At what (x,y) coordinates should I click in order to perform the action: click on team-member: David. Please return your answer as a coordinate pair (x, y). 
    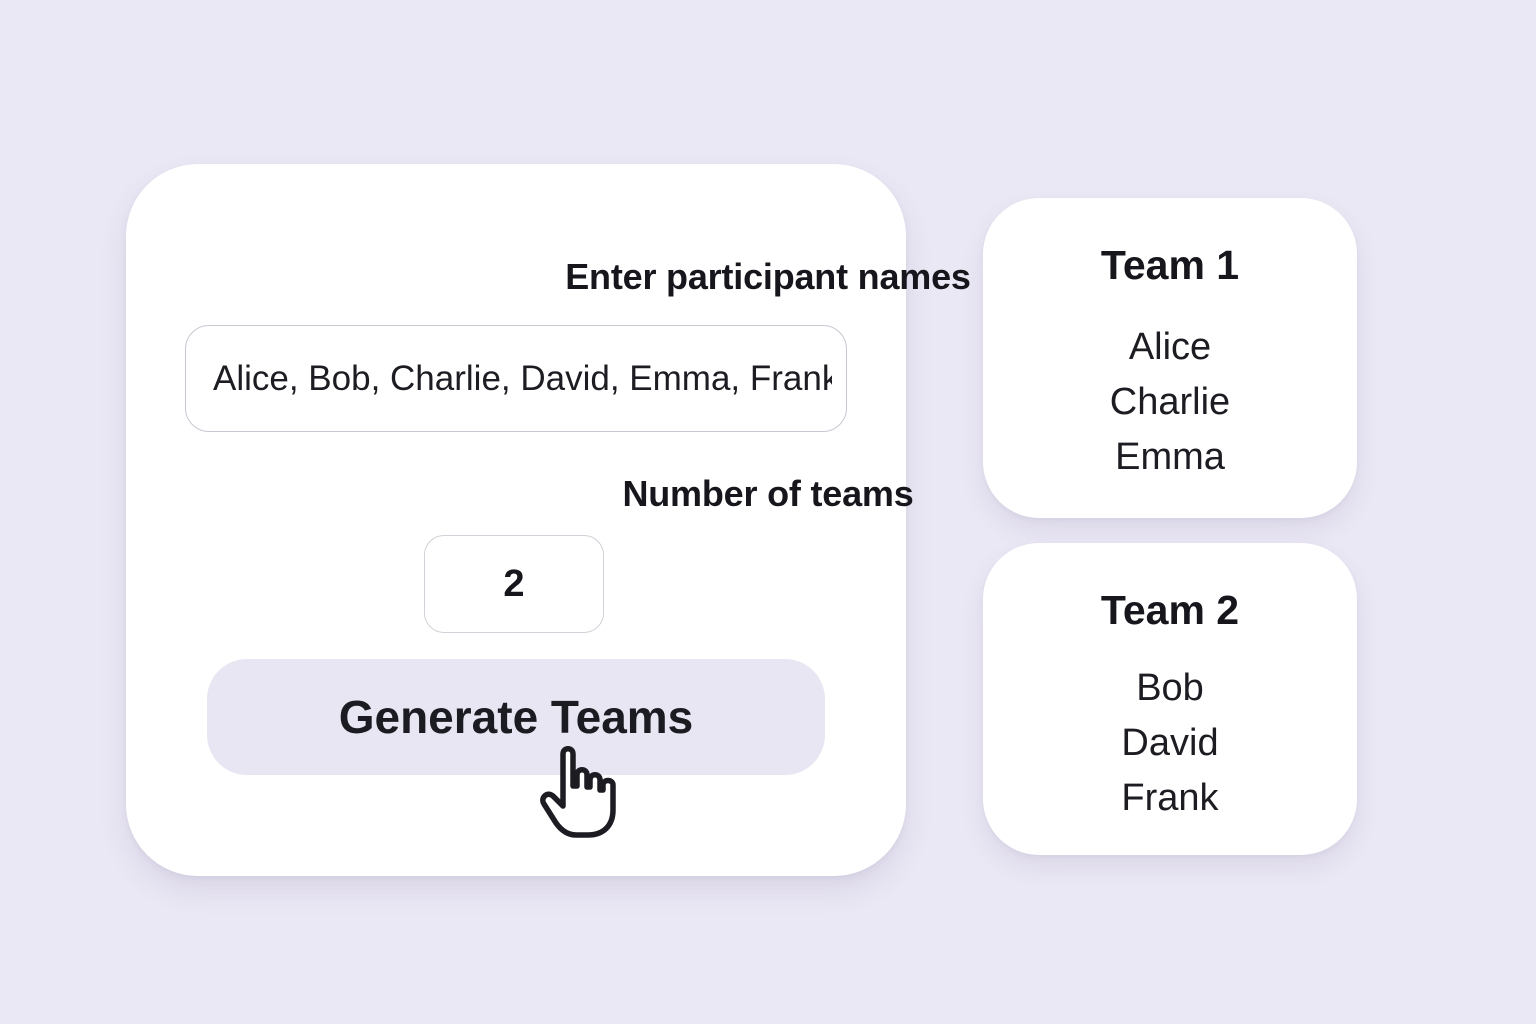
    Looking at the image, I should click on (1170, 743).